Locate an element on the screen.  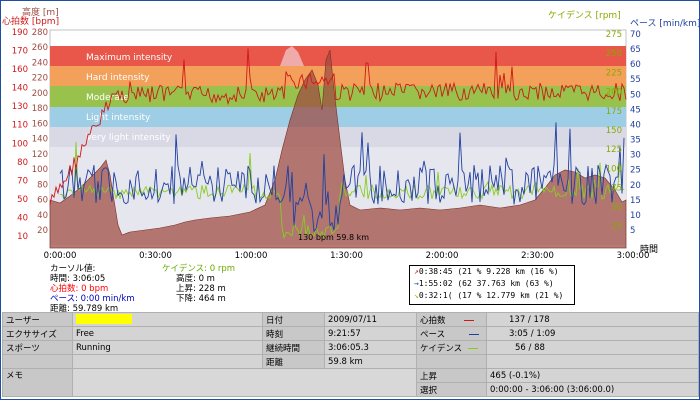
axis-tick-label: 35 is located at coordinates (635, 141).